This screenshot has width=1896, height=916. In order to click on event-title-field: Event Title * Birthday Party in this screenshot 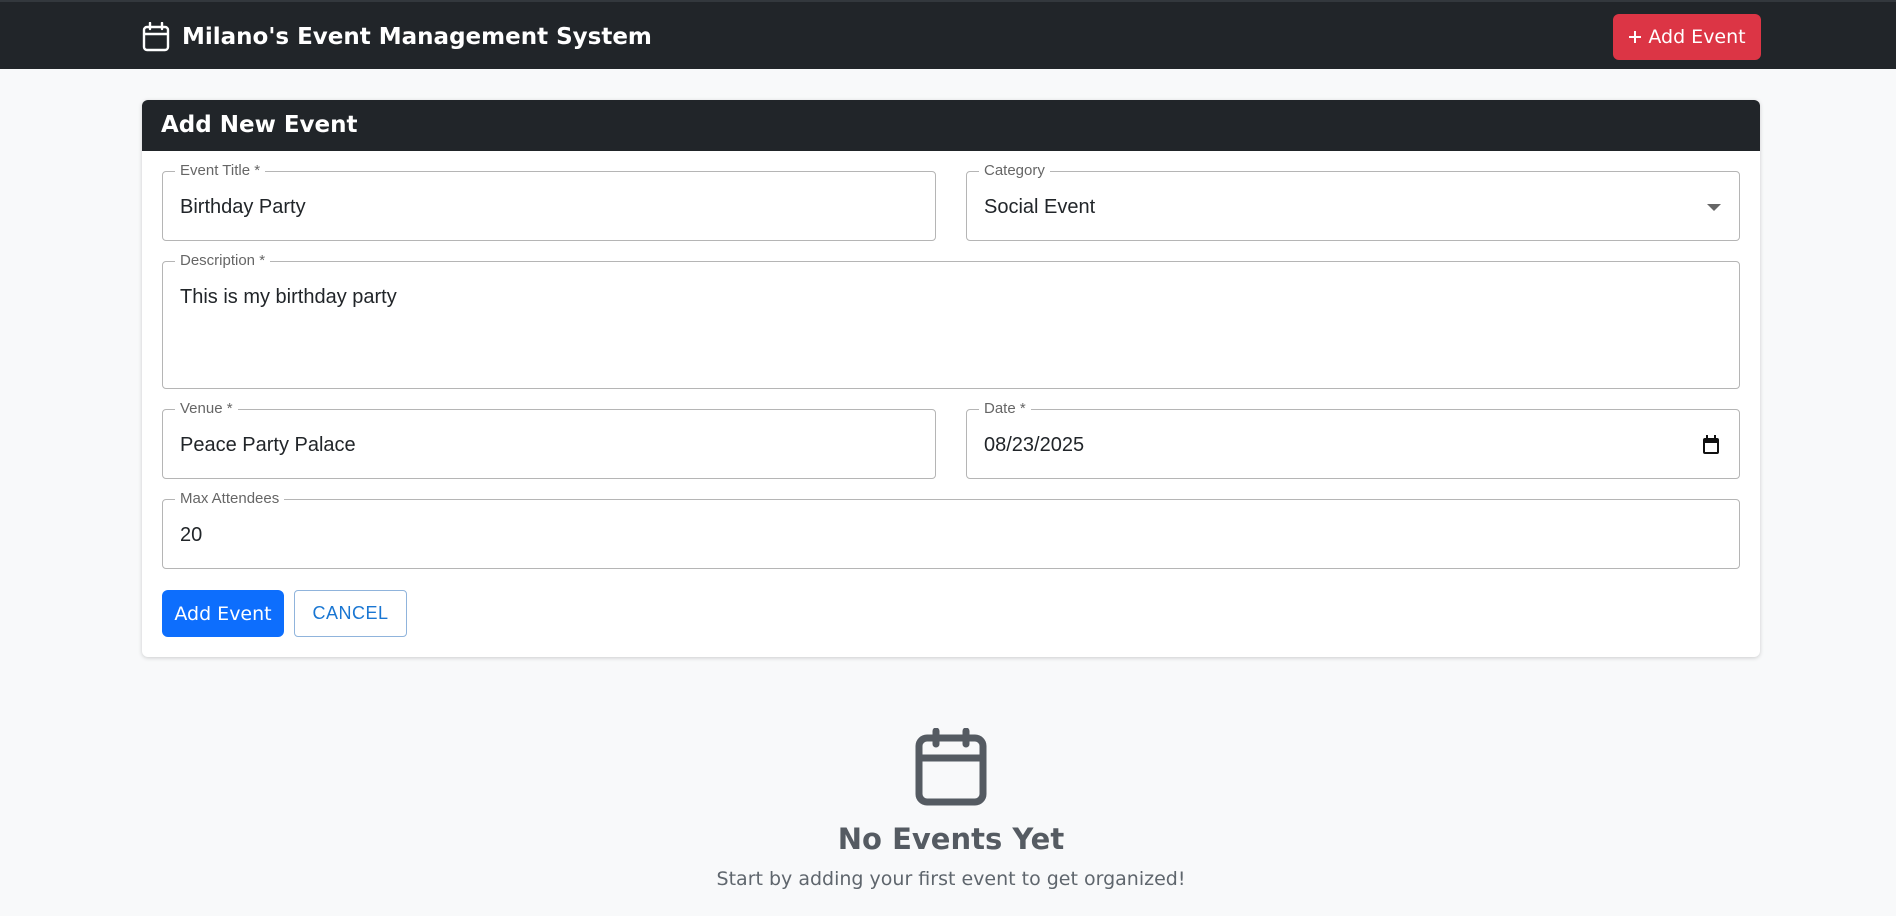, I will do `click(549, 201)`.